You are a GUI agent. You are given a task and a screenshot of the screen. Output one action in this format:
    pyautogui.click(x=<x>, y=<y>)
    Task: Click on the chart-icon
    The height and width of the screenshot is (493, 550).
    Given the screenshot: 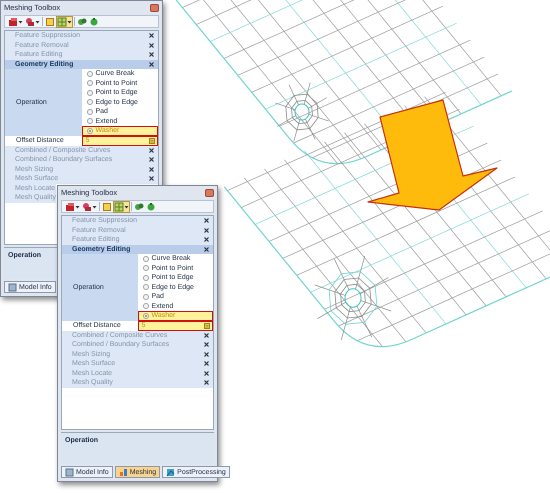 What is the action you would take?
    pyautogui.click(x=123, y=472)
    